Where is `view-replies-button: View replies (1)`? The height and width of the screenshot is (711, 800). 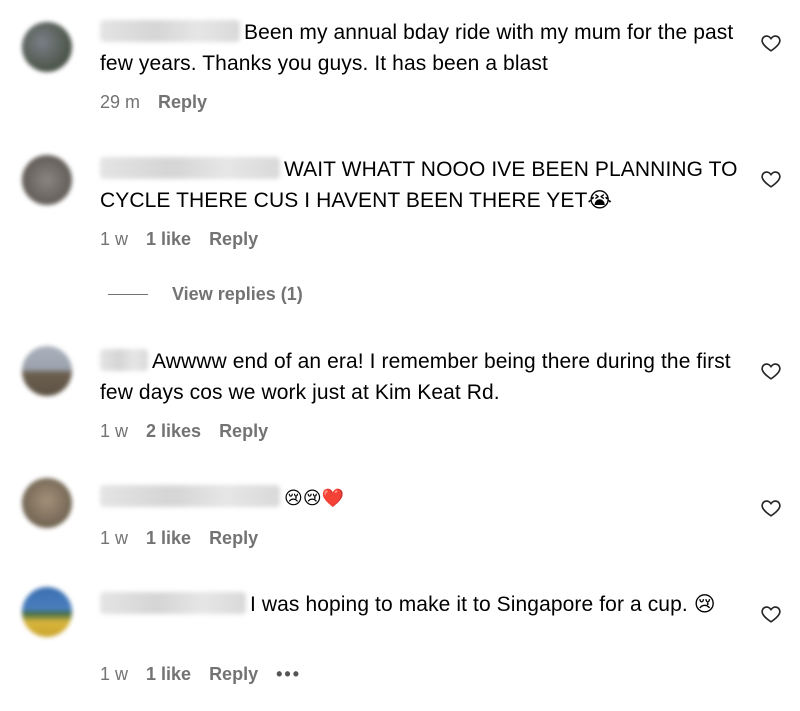 view-replies-button: View replies (1) is located at coordinates (205, 294).